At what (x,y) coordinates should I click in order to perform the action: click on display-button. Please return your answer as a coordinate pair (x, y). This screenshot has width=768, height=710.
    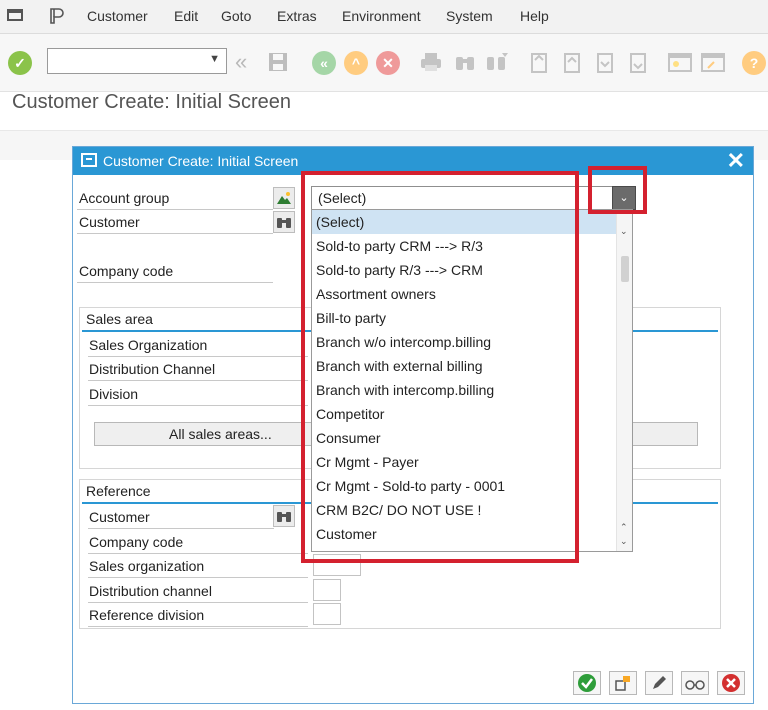
    Looking at the image, I should click on (695, 683).